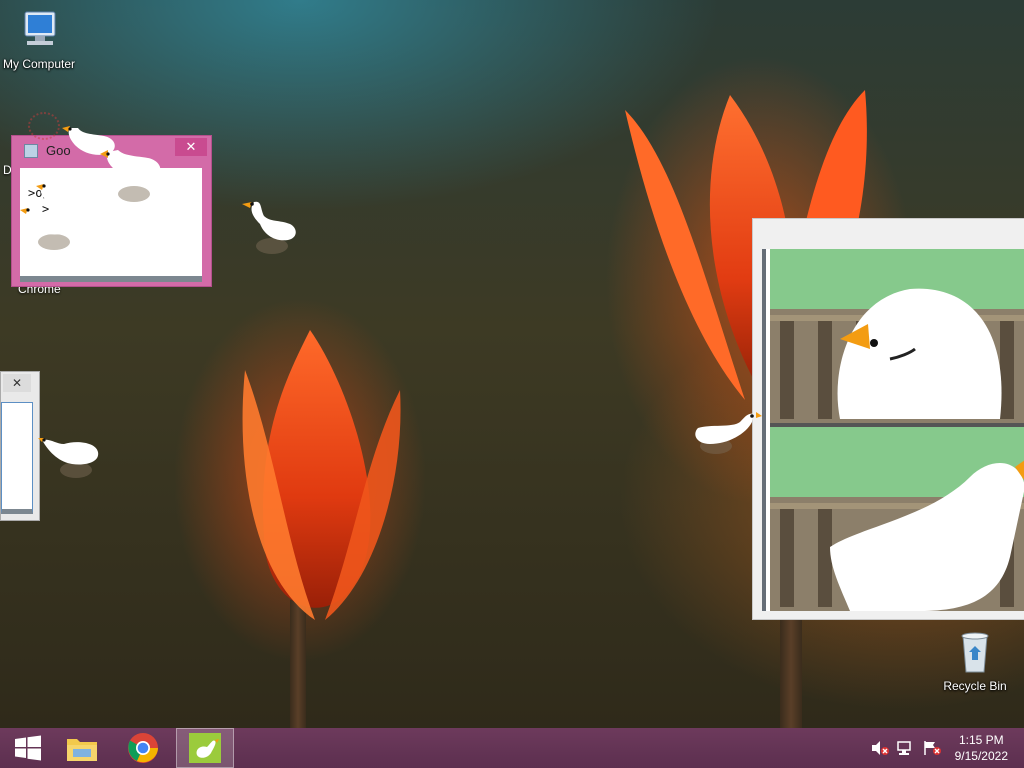  What do you see at coordinates (975, 686) in the screenshot?
I see `desktop-icon-label: Recycle Bin` at bounding box center [975, 686].